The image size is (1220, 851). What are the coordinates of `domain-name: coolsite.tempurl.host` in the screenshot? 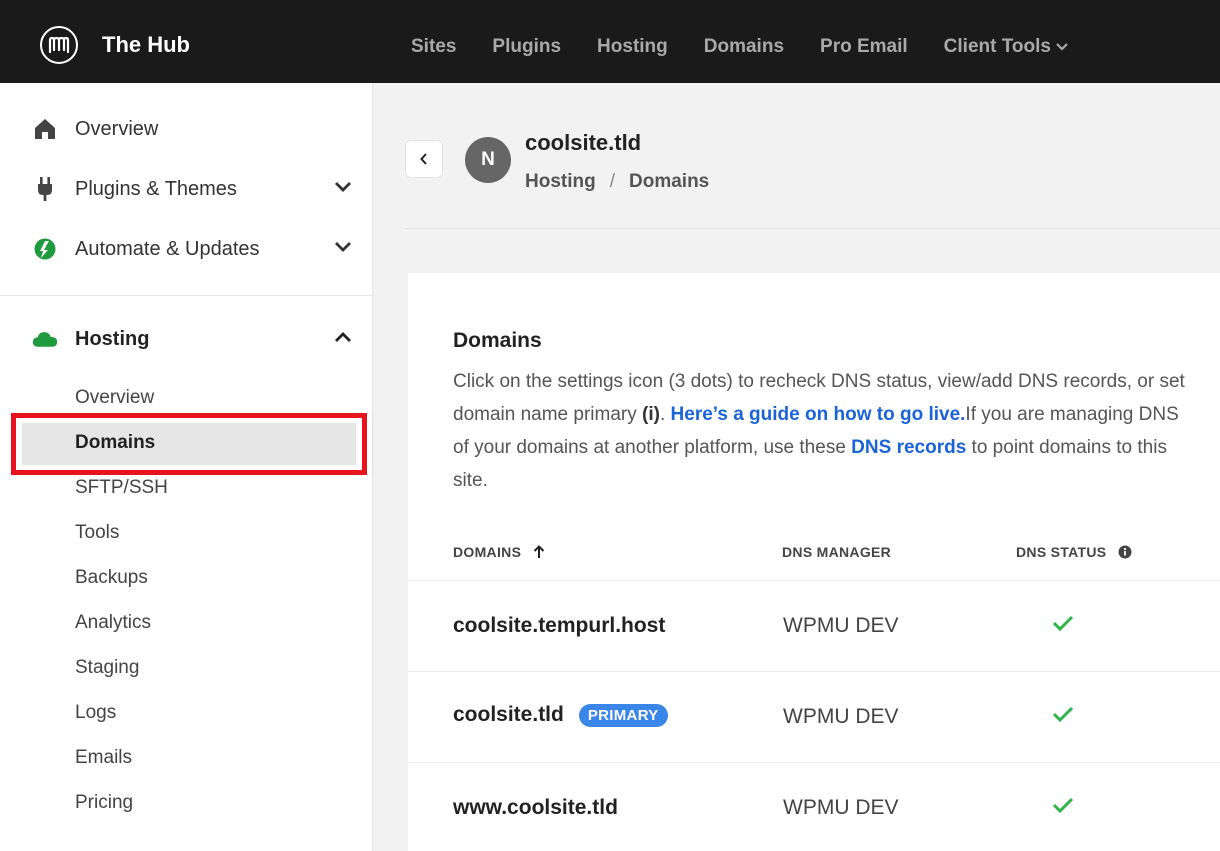 It's located at (559, 625).